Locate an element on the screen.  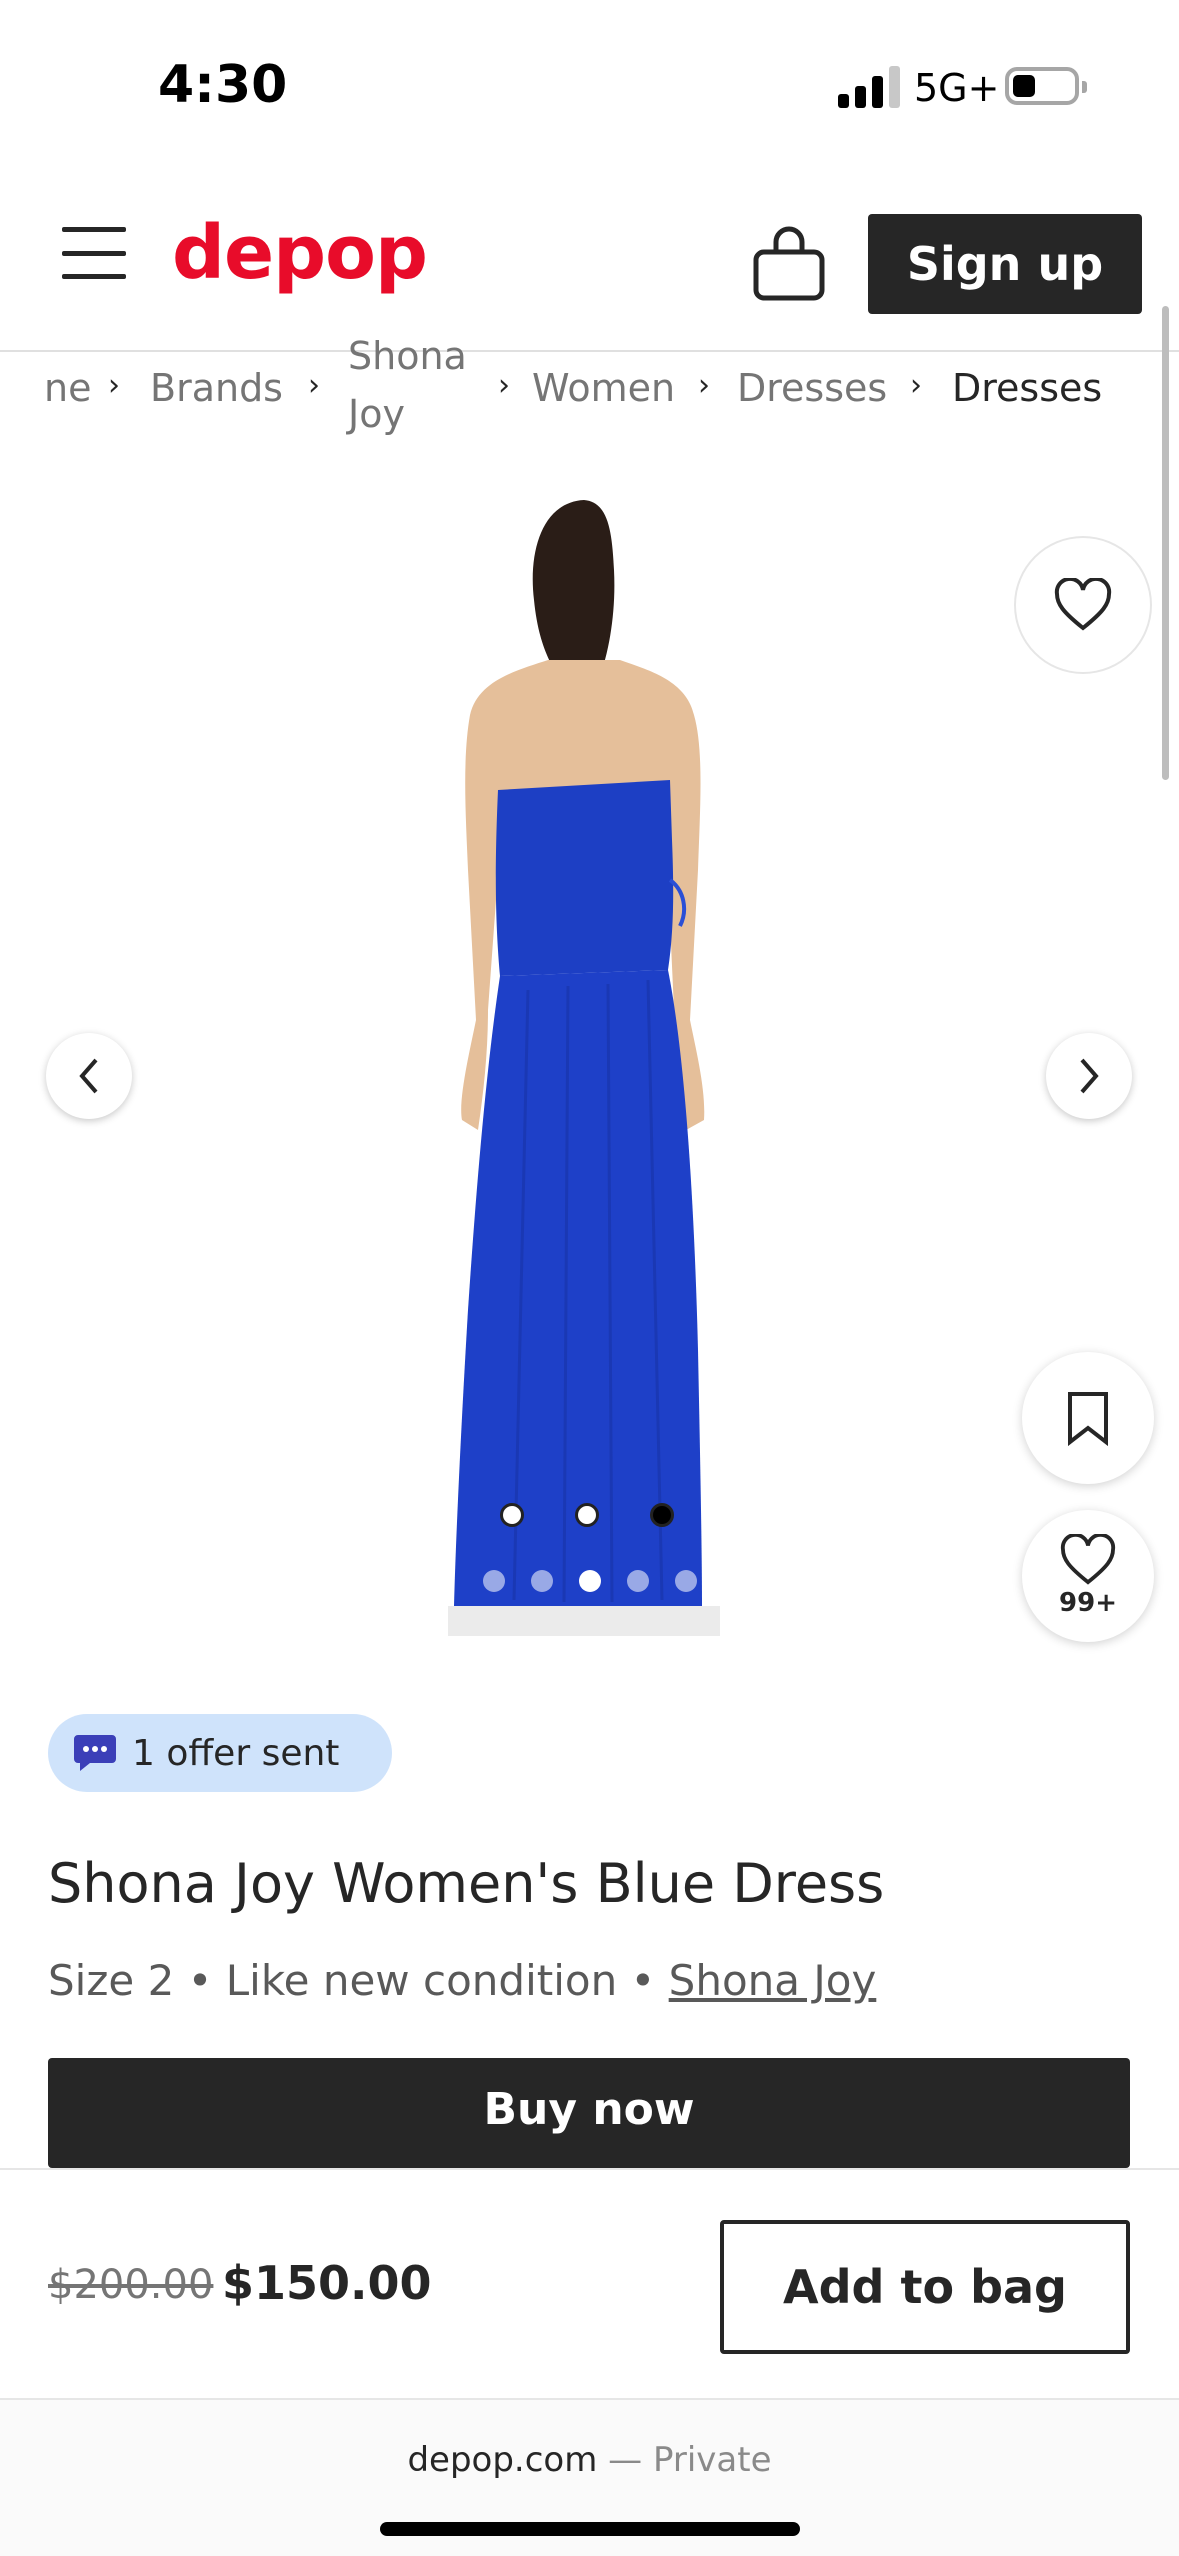
carousel-prev-button is located at coordinates (89, 1076).